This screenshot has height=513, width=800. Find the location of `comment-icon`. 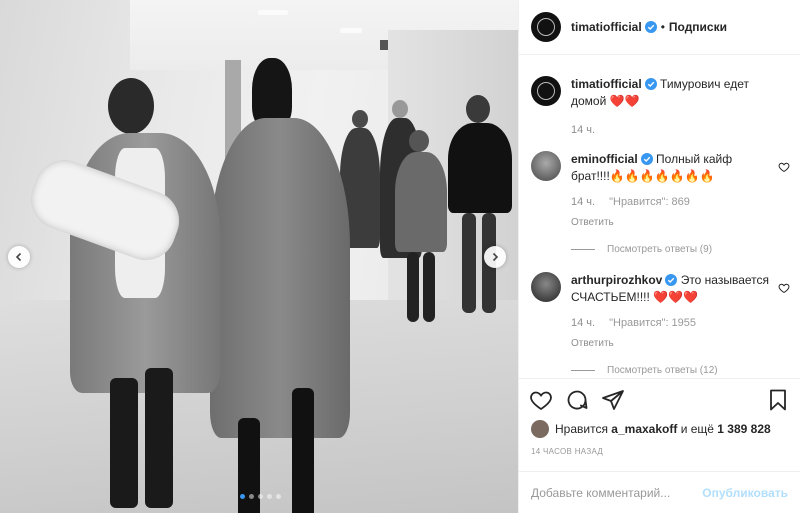

comment-icon is located at coordinates (577, 400).